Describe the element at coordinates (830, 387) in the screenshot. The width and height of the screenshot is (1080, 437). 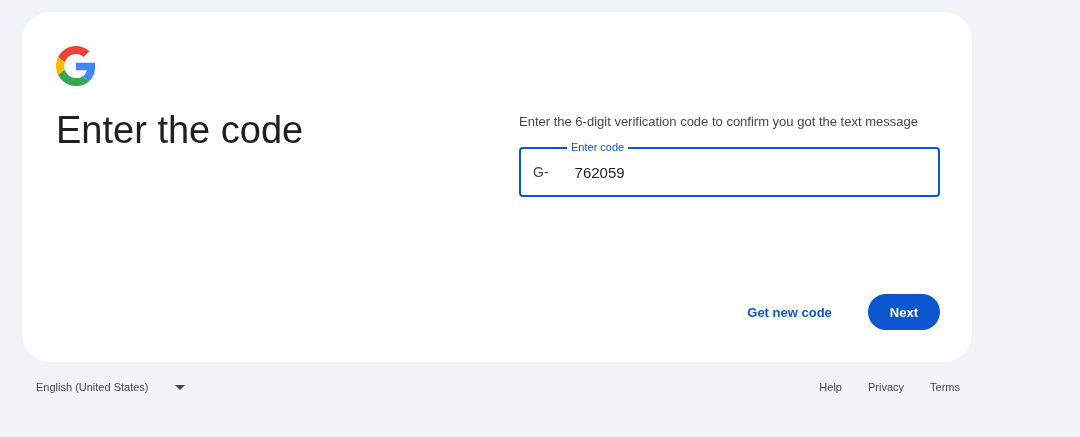
I see `footer-link: Help` at that location.